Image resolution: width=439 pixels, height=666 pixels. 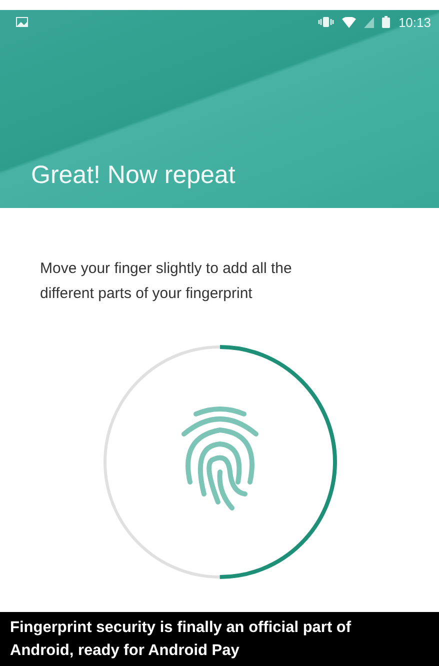 I want to click on image-icon, so click(x=22, y=22).